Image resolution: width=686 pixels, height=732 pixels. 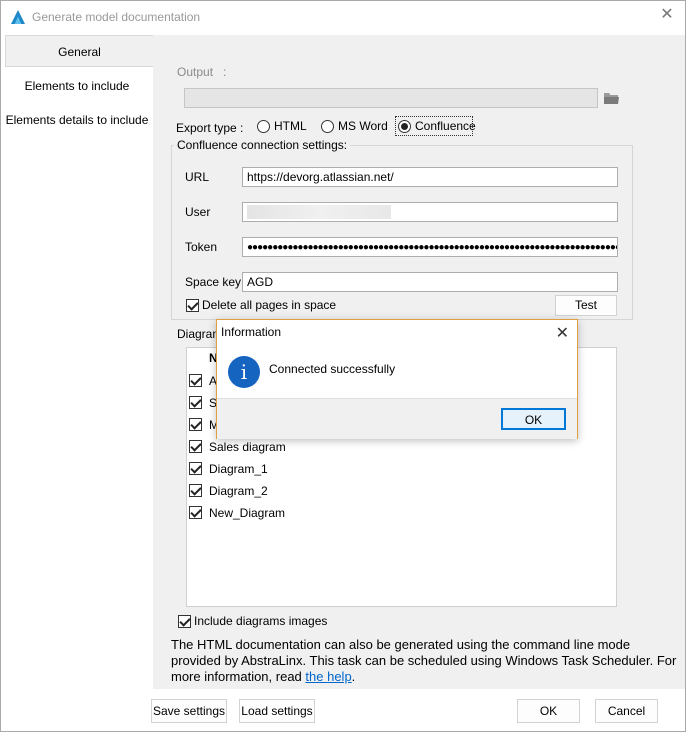 I want to click on user-input, so click(x=430, y=212).